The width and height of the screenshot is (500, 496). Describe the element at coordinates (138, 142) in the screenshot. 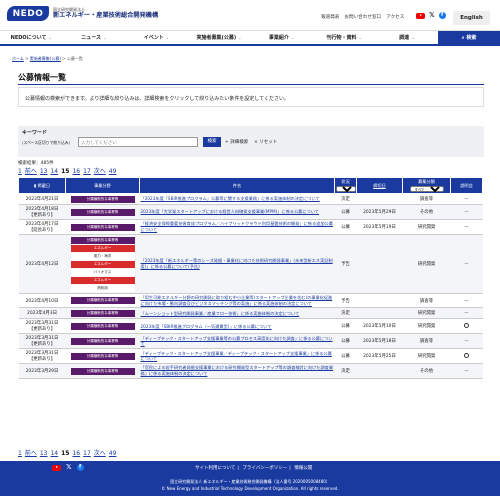

I see `keyword-input: 入力してください` at that location.